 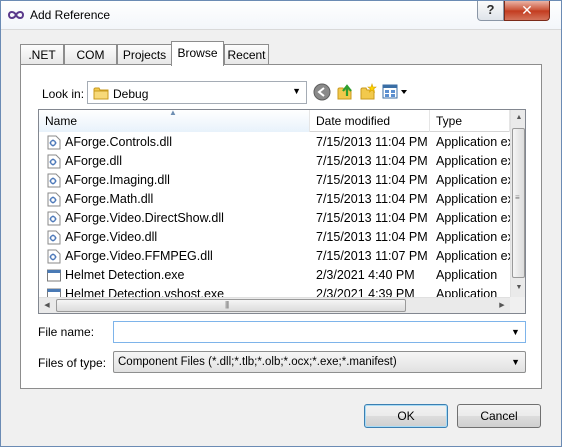 I want to click on file-name-cell: AForge.Math.dll, so click(x=109, y=199).